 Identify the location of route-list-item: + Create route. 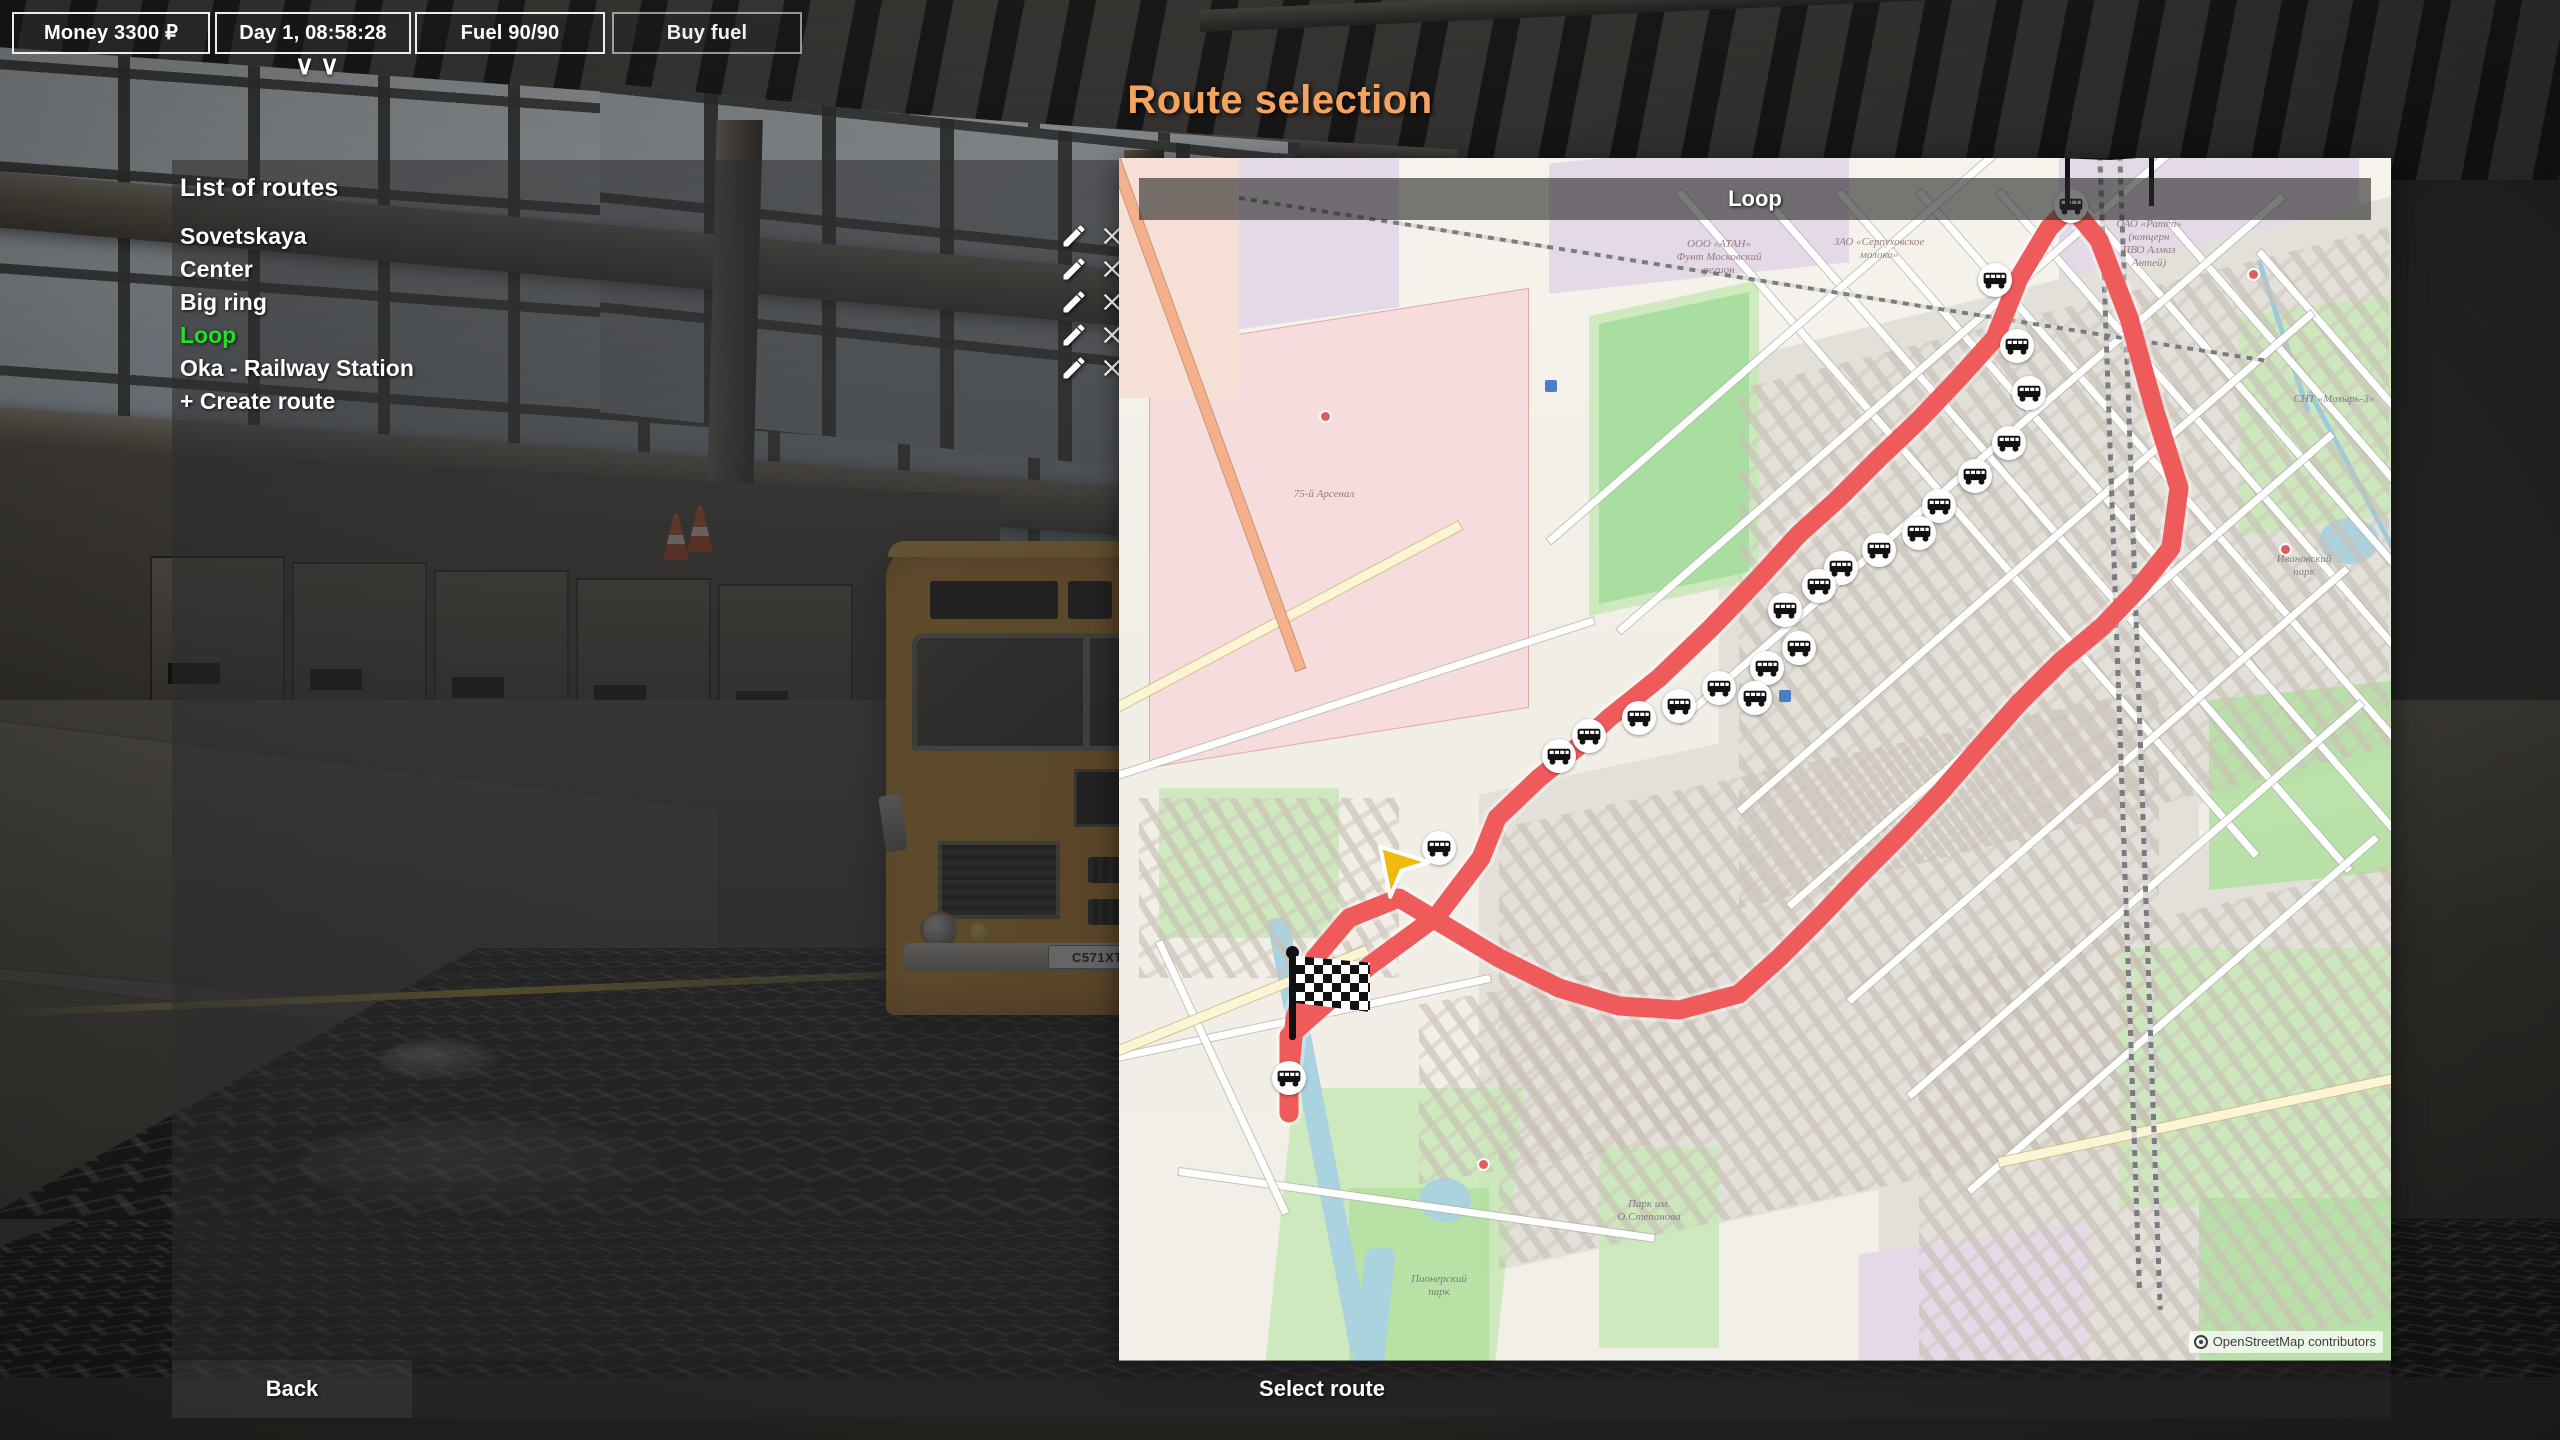
(652, 401).